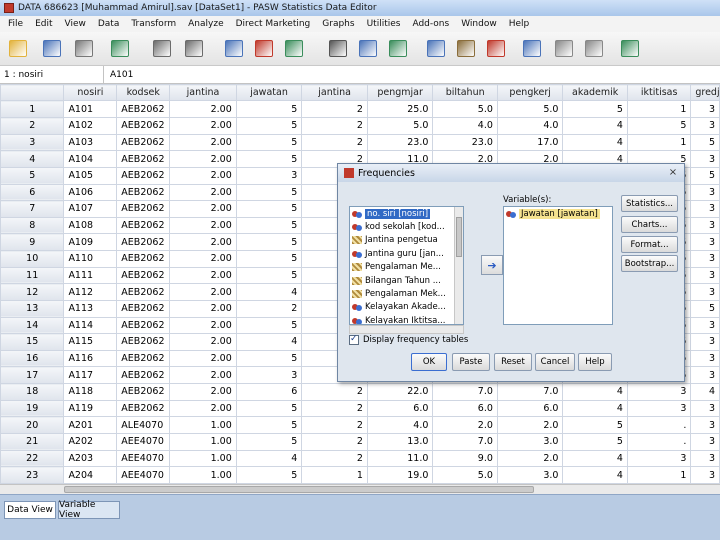  I want to click on row-number: 16, so click(32, 358).